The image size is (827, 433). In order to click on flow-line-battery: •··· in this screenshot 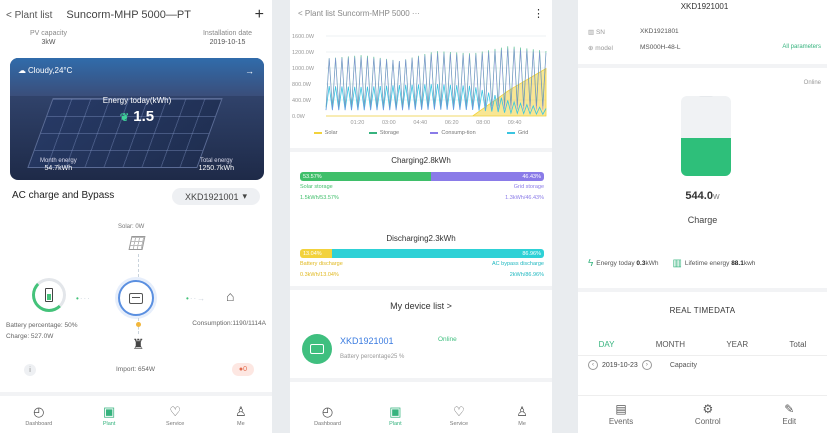, I will do `click(83, 298)`.